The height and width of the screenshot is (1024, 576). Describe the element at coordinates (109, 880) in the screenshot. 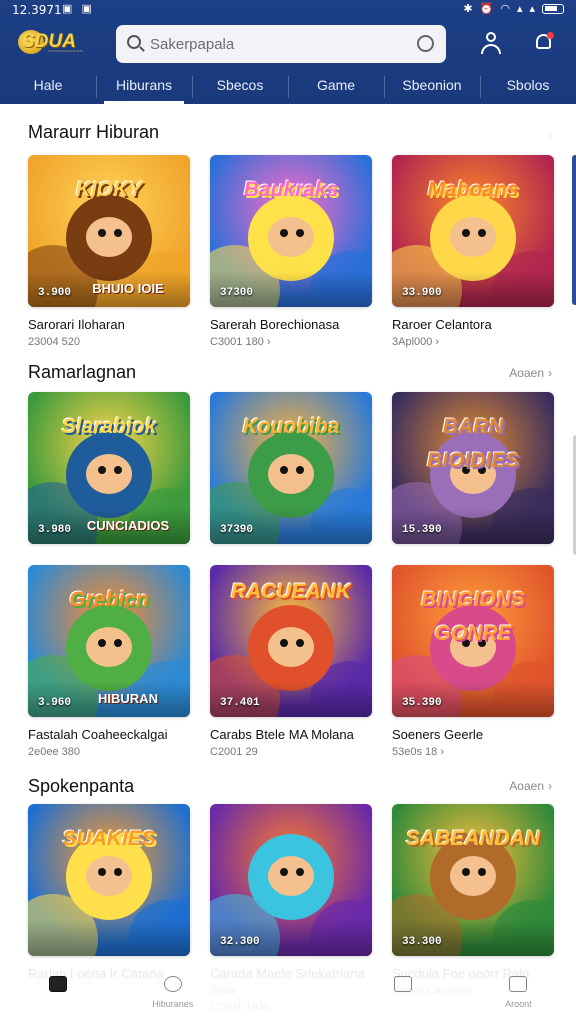

I see `game-thumbnail: SUAKIES` at that location.